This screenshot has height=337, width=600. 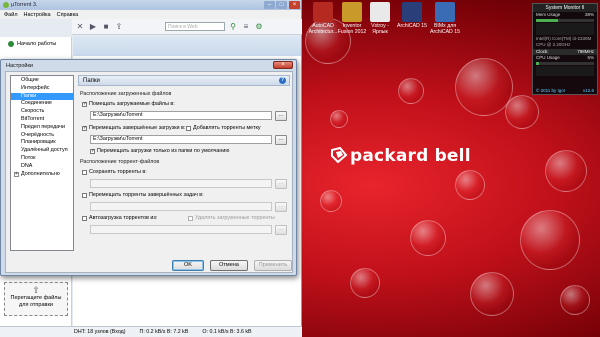 I want to click on close-window-button: ×, so click(x=294, y=5).